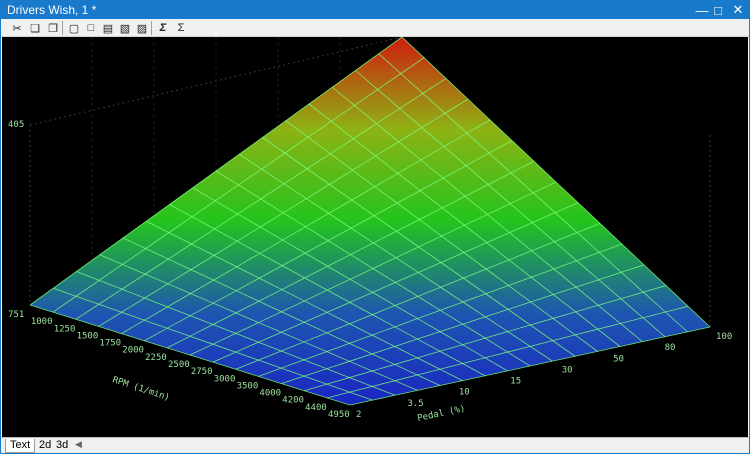 The image size is (750, 454). Describe the element at coordinates (202, 372) in the screenshot. I see `rpm-tick-label: 2750` at that location.